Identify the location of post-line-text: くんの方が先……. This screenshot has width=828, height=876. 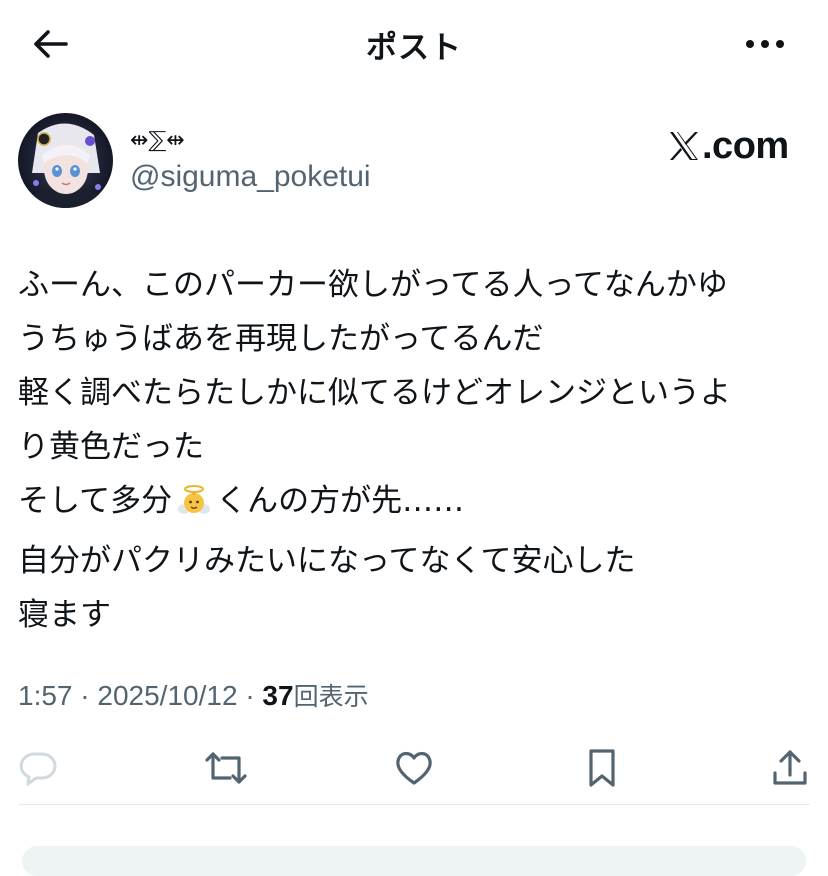
(340, 501).